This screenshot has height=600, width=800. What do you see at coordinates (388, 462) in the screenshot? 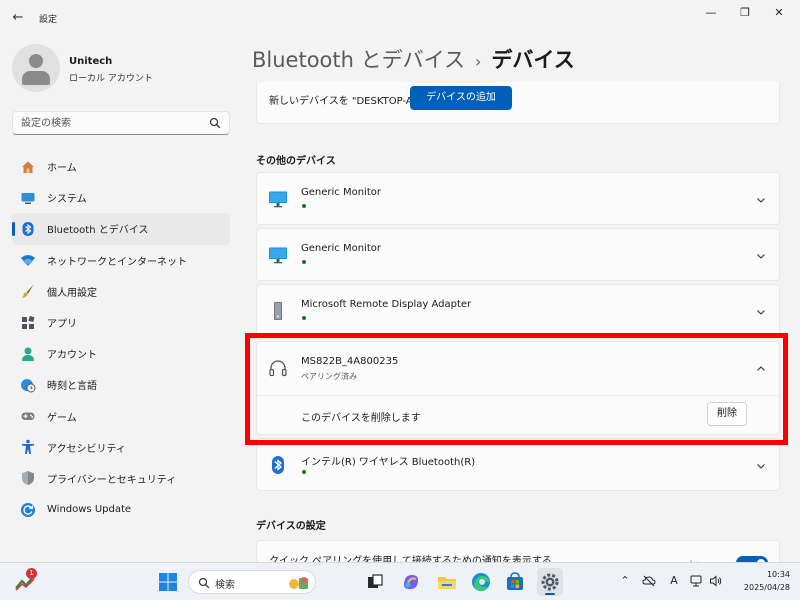
I see `device-name: インテル(R) ワイヤレス Bluetooth(R)` at bounding box center [388, 462].